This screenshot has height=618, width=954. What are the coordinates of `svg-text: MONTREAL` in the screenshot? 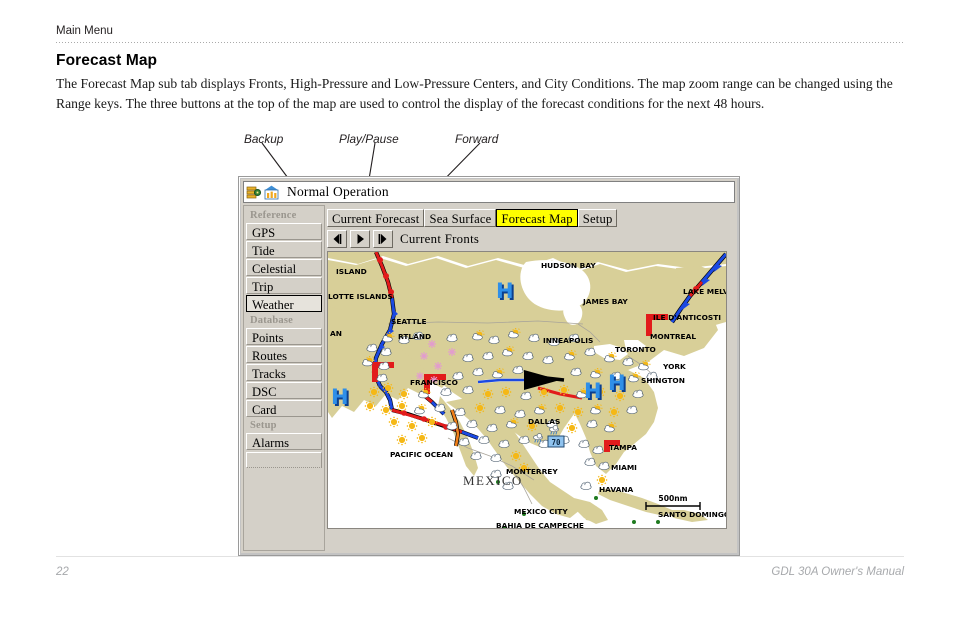 It's located at (673, 336).